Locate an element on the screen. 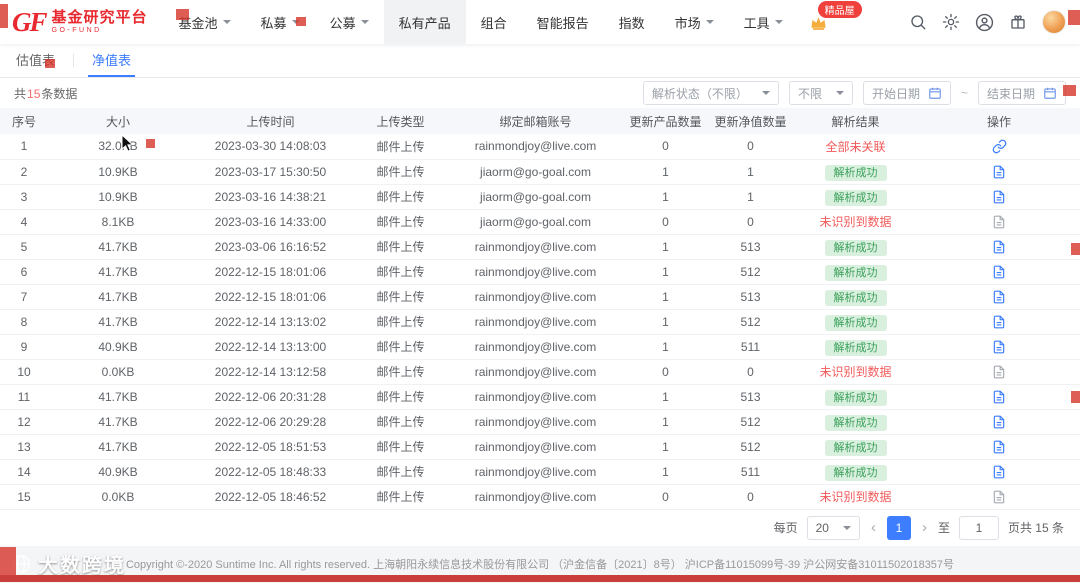 The image size is (1080, 583). nav-item-4: 私有产品 is located at coordinates (424, 22).